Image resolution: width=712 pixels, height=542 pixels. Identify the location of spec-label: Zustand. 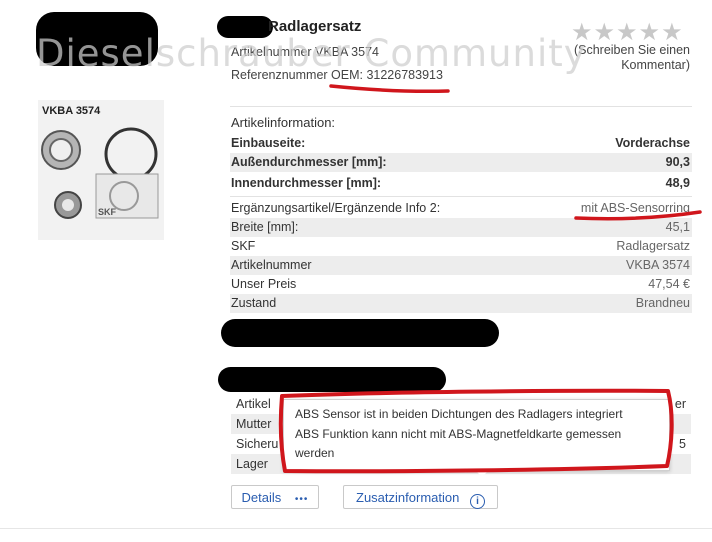
(254, 303).